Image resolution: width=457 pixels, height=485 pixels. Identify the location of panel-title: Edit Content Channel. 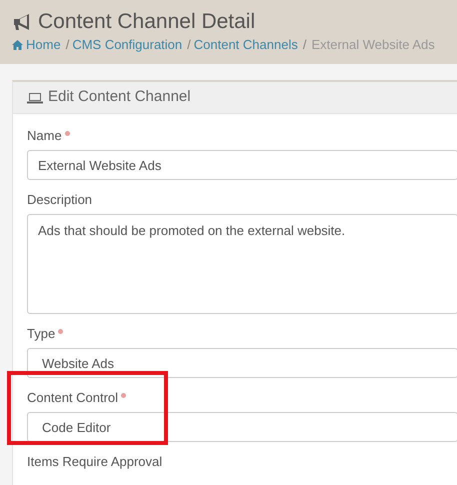
(119, 97).